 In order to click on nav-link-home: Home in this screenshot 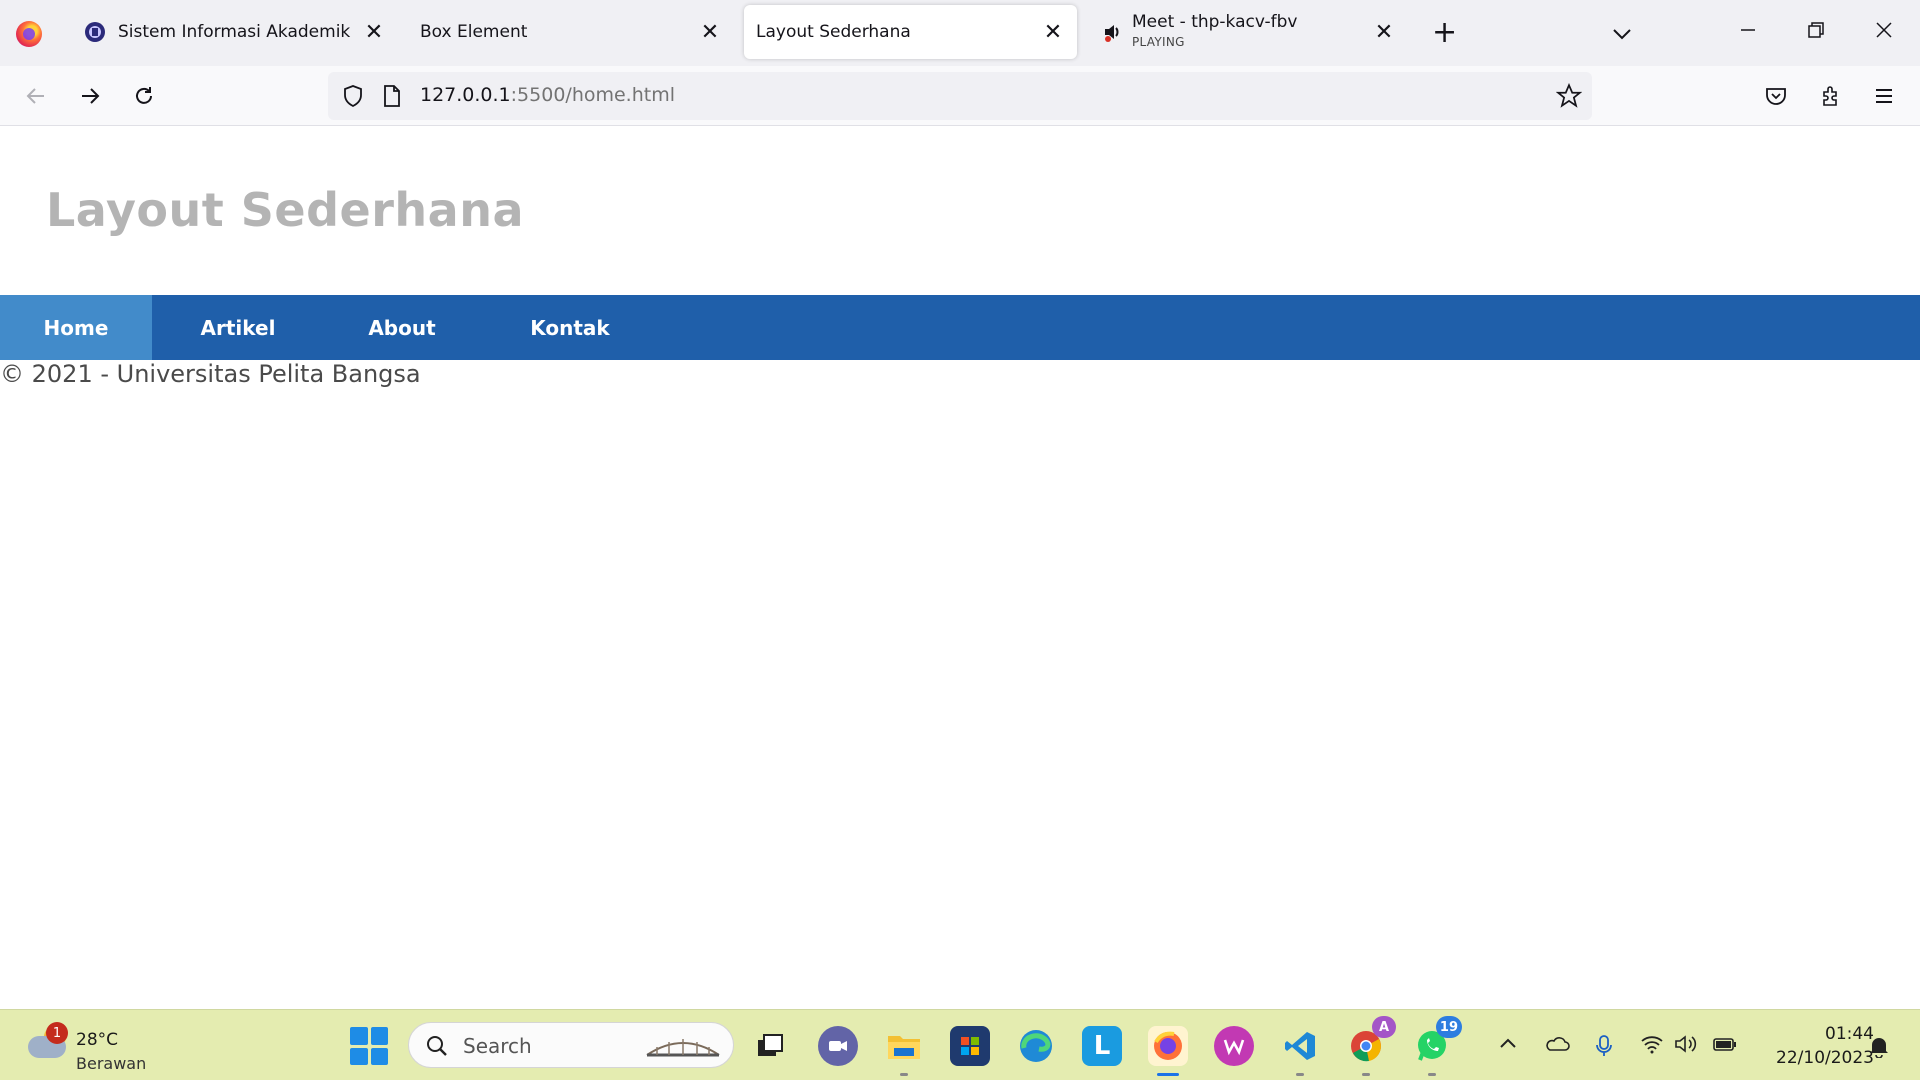, I will do `click(76, 327)`.